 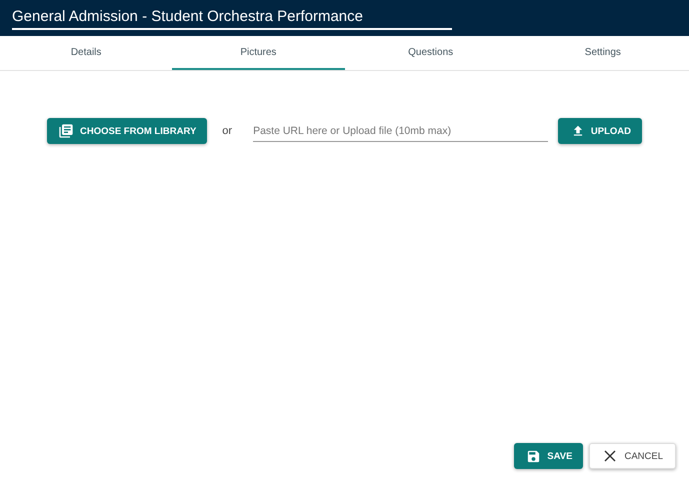 What do you see at coordinates (610, 456) in the screenshot?
I see `close-icon` at bounding box center [610, 456].